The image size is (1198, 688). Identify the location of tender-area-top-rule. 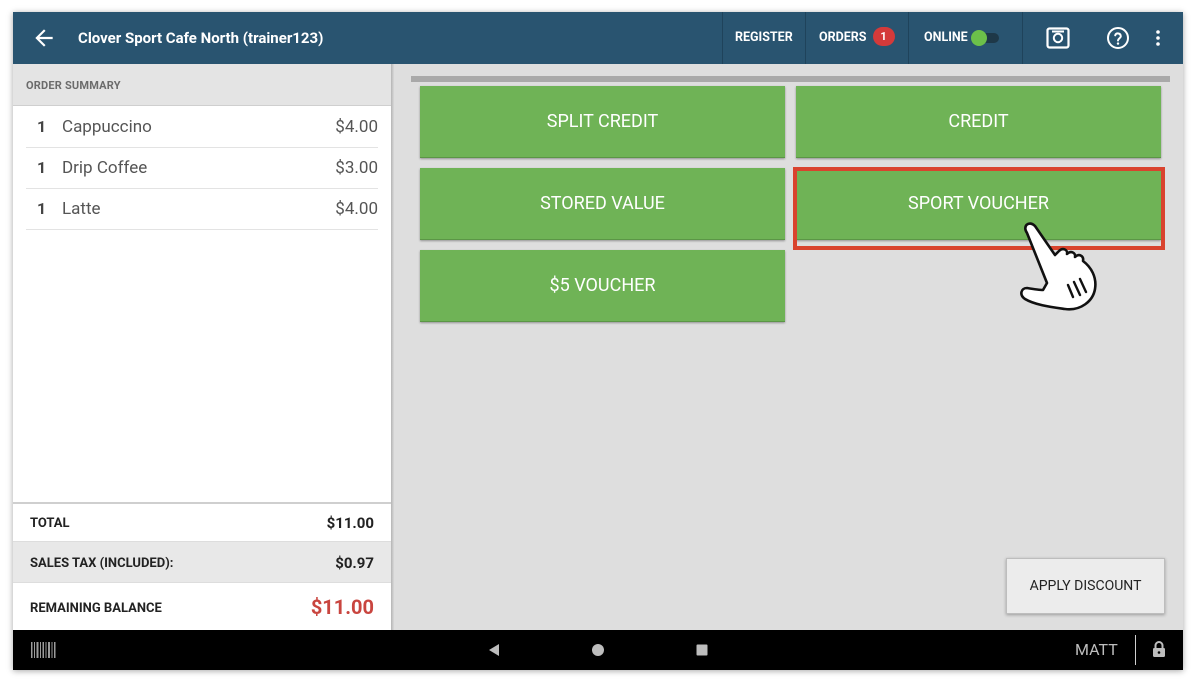
(790, 79).